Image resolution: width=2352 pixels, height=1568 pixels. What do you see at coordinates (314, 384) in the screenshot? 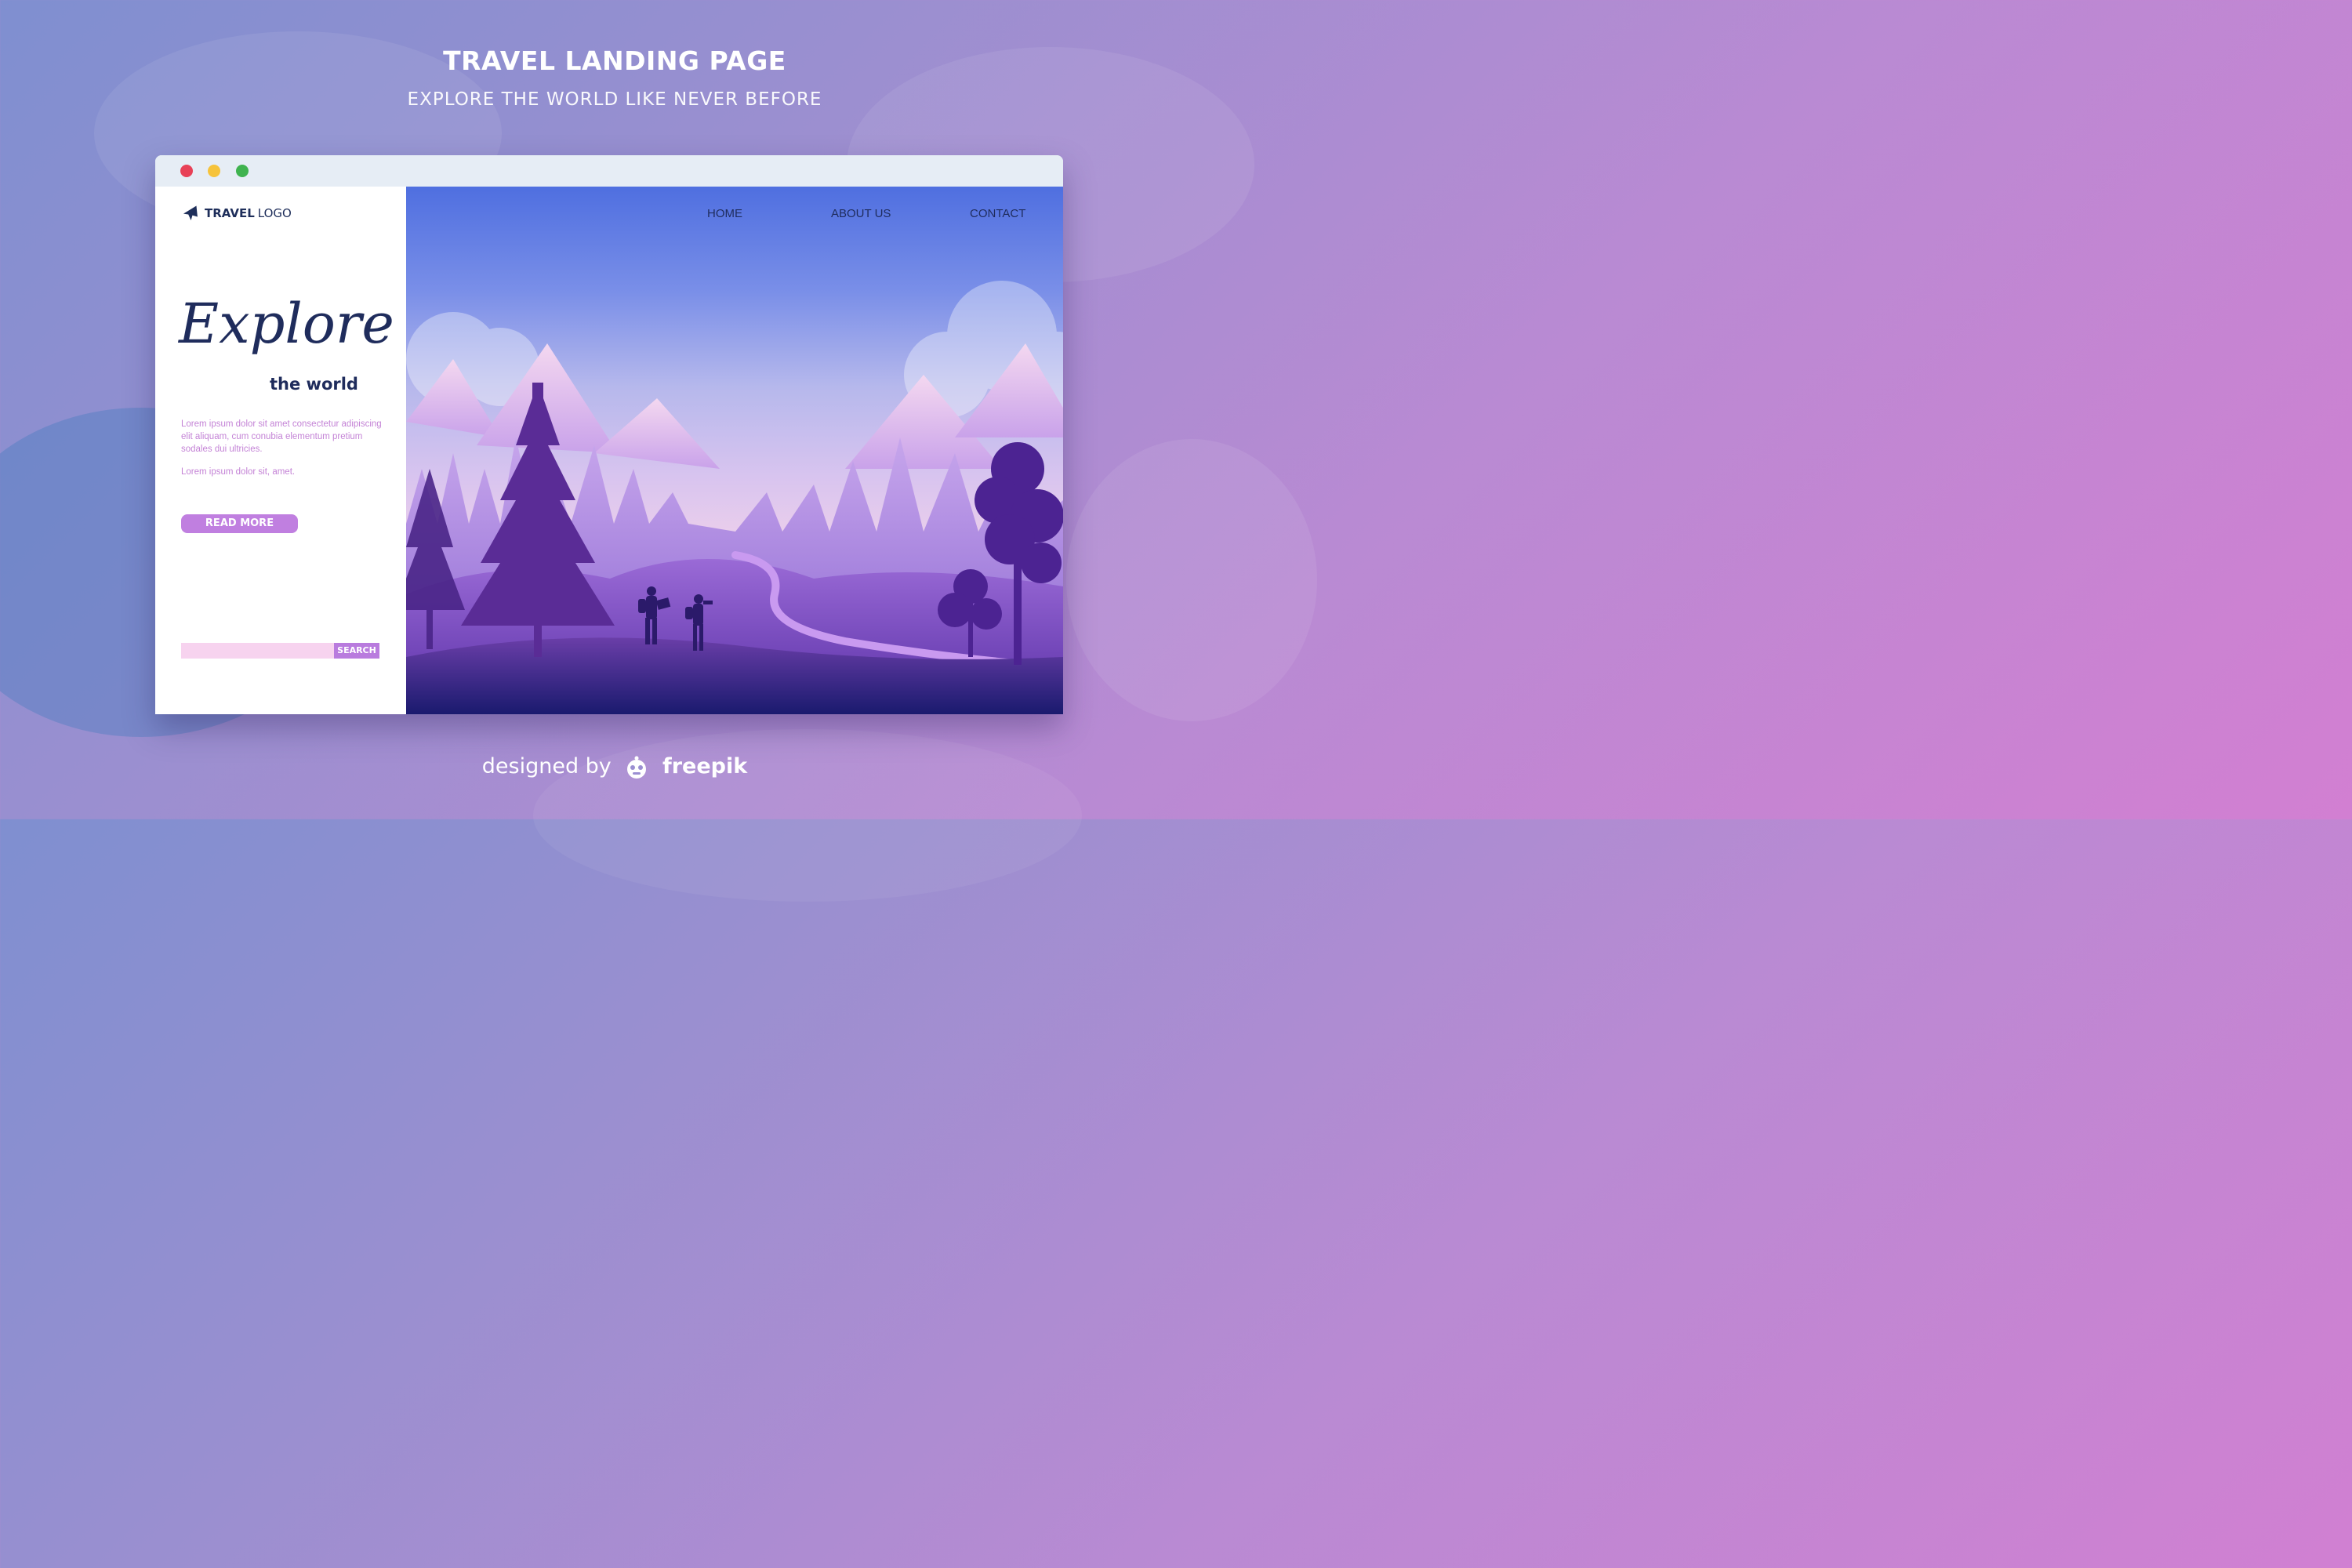
I see `hero-subheadline: the world` at bounding box center [314, 384].